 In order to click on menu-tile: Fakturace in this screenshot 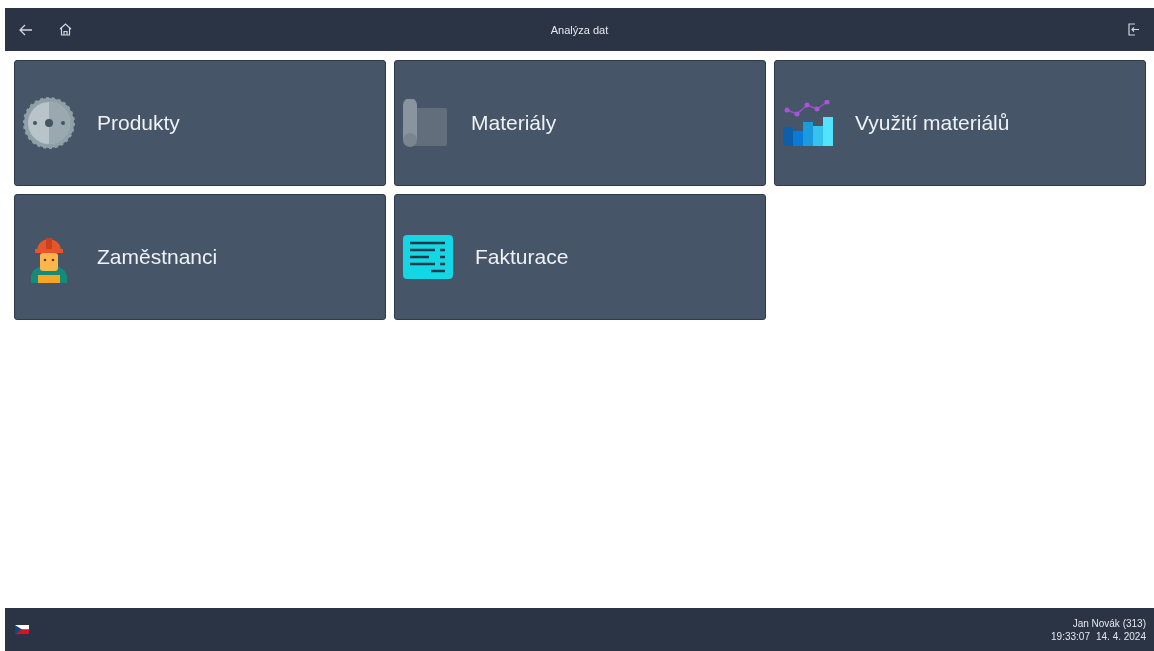, I will do `click(580, 257)`.